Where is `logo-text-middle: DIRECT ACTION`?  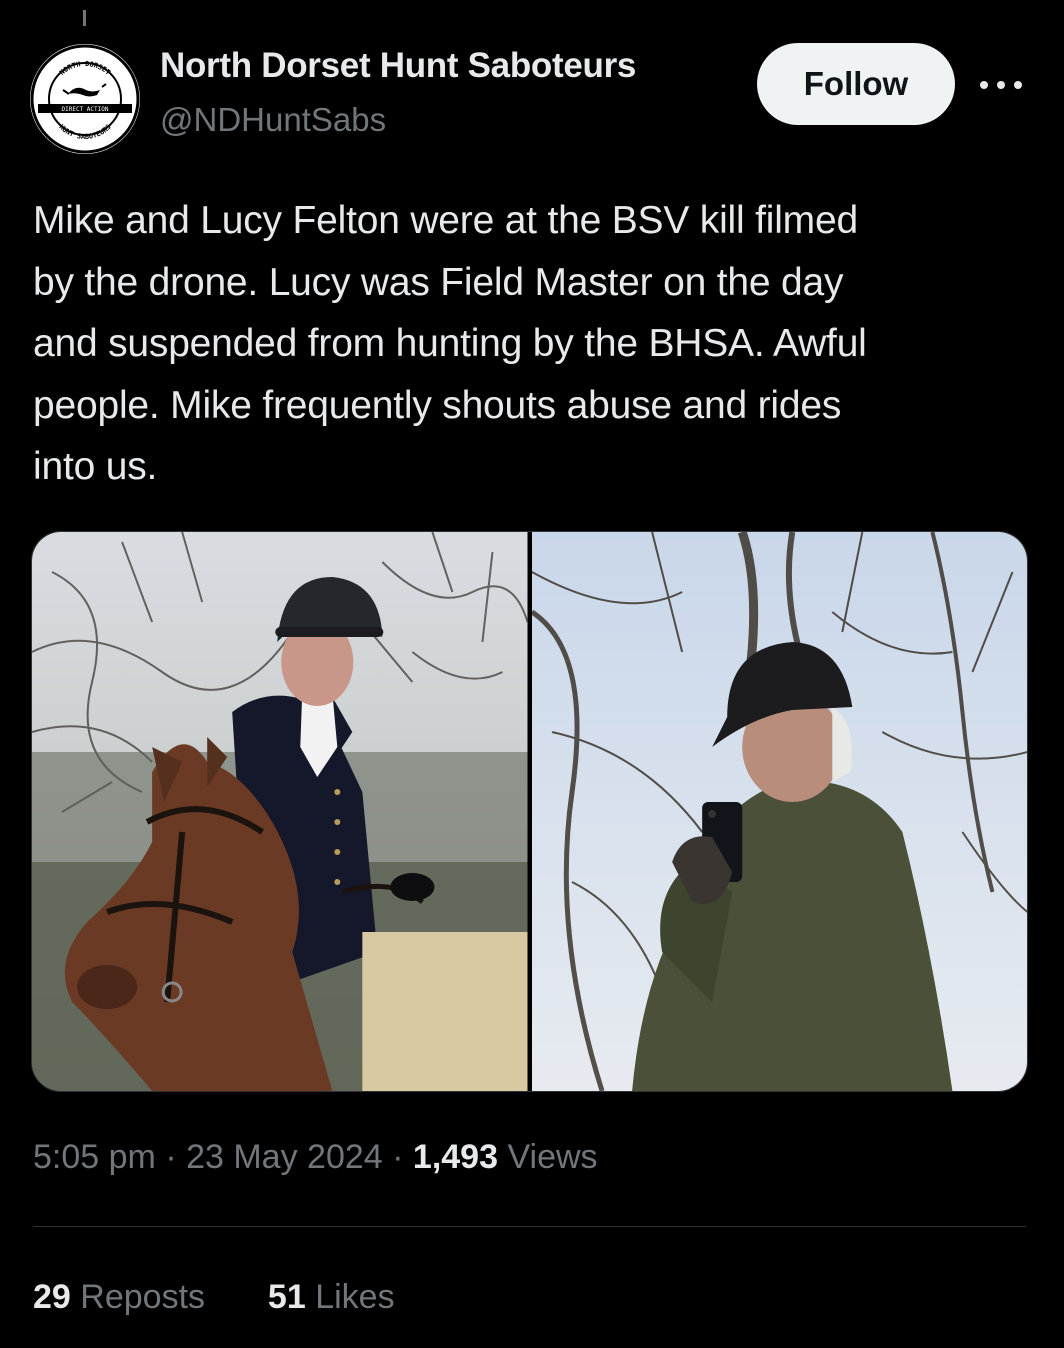 logo-text-middle: DIRECT ACTION is located at coordinates (85, 109).